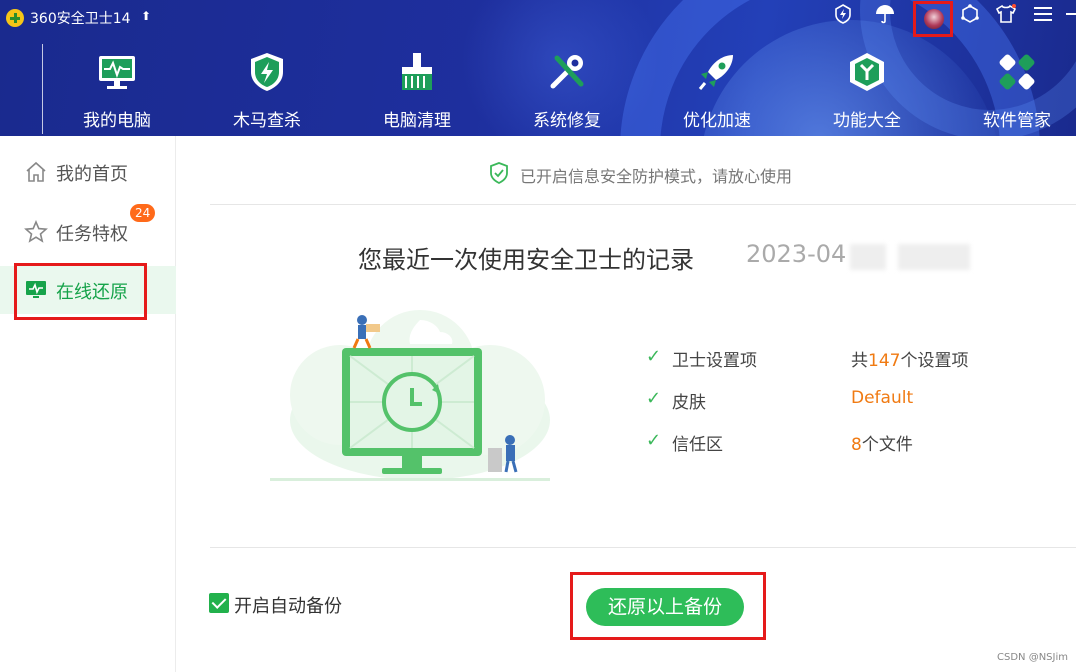  What do you see at coordinates (689, 403) in the screenshot?
I see `info-key: 皮肤` at bounding box center [689, 403].